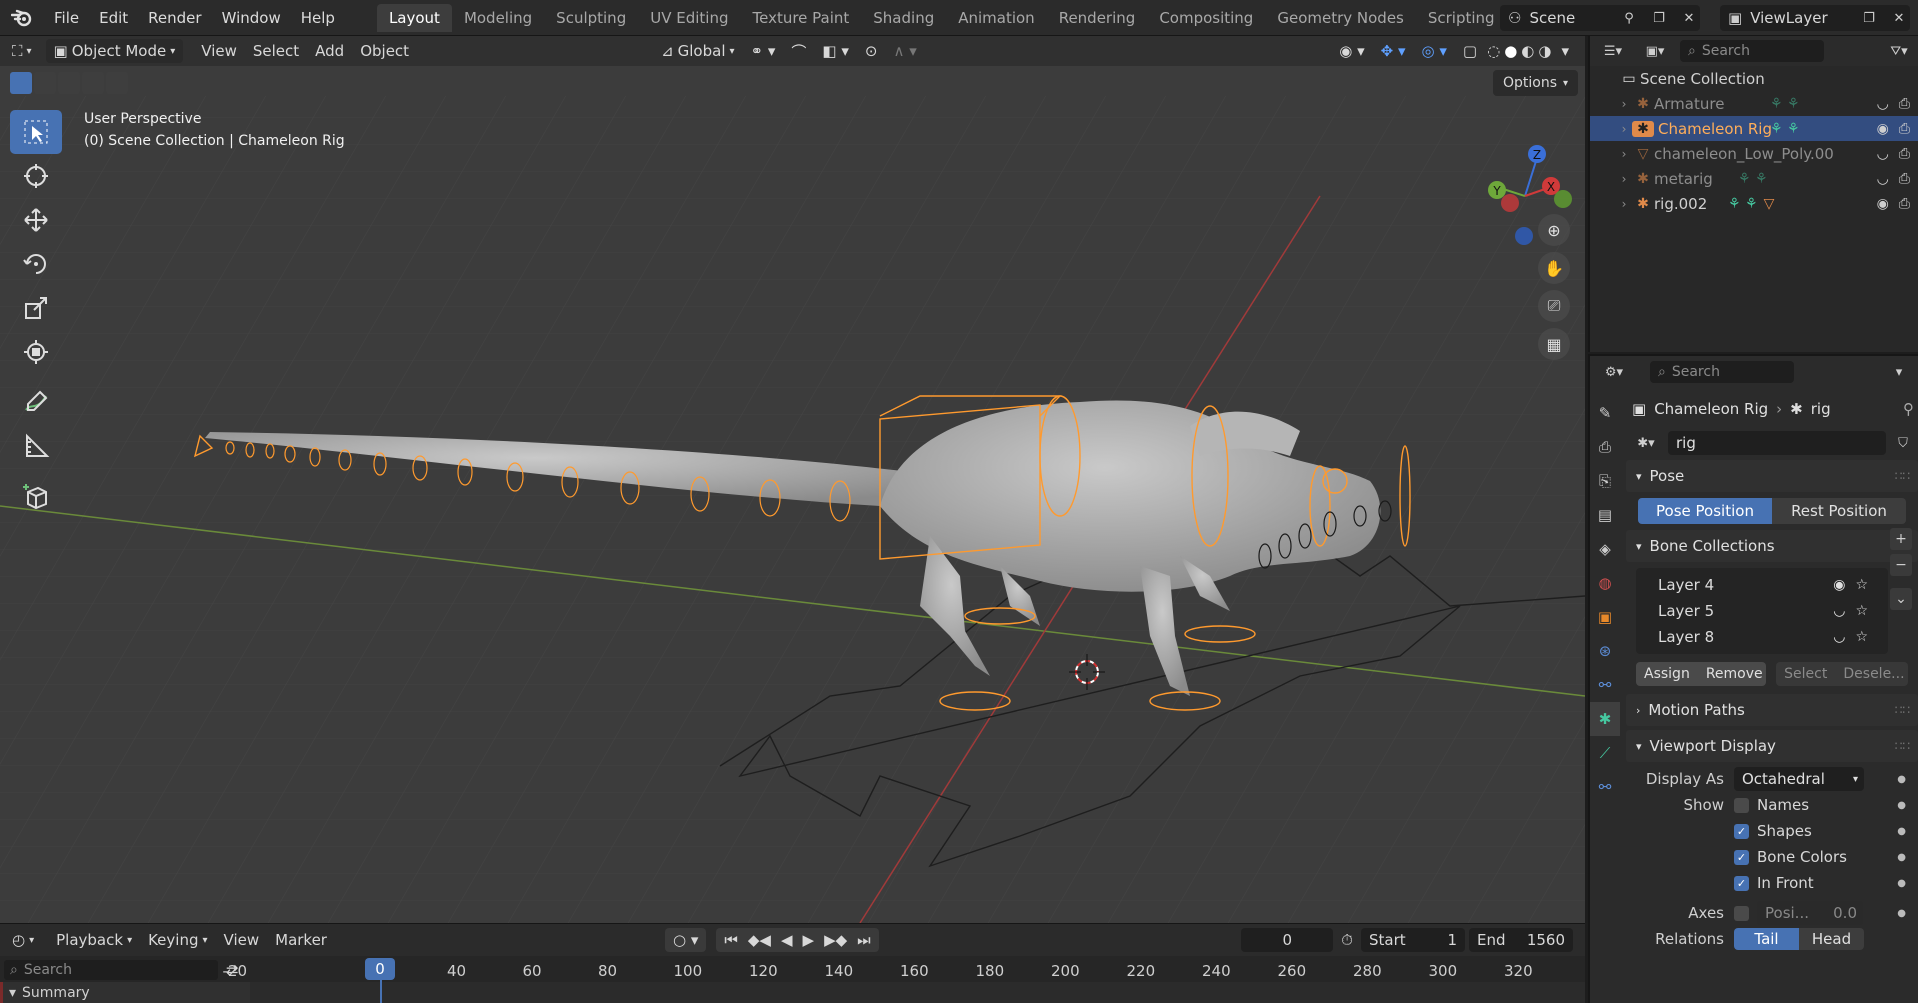  Describe the element at coordinates (1206, 18) in the screenshot. I see `tab-compositing: Compositing` at that location.